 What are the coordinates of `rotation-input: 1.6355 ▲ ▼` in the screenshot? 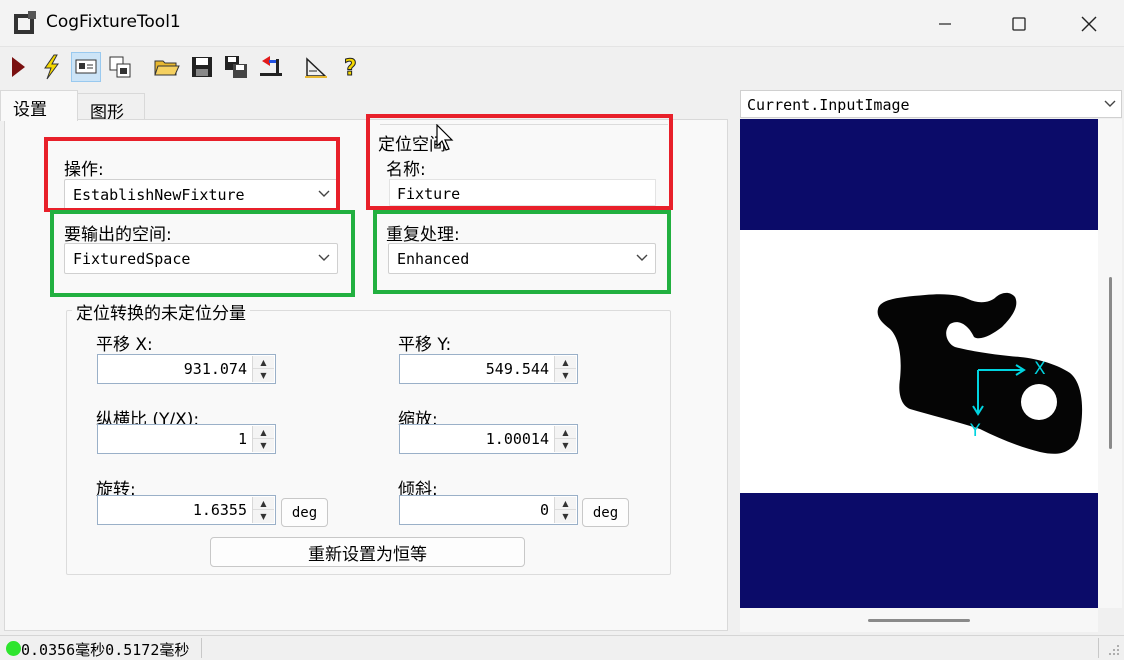 It's located at (186, 510).